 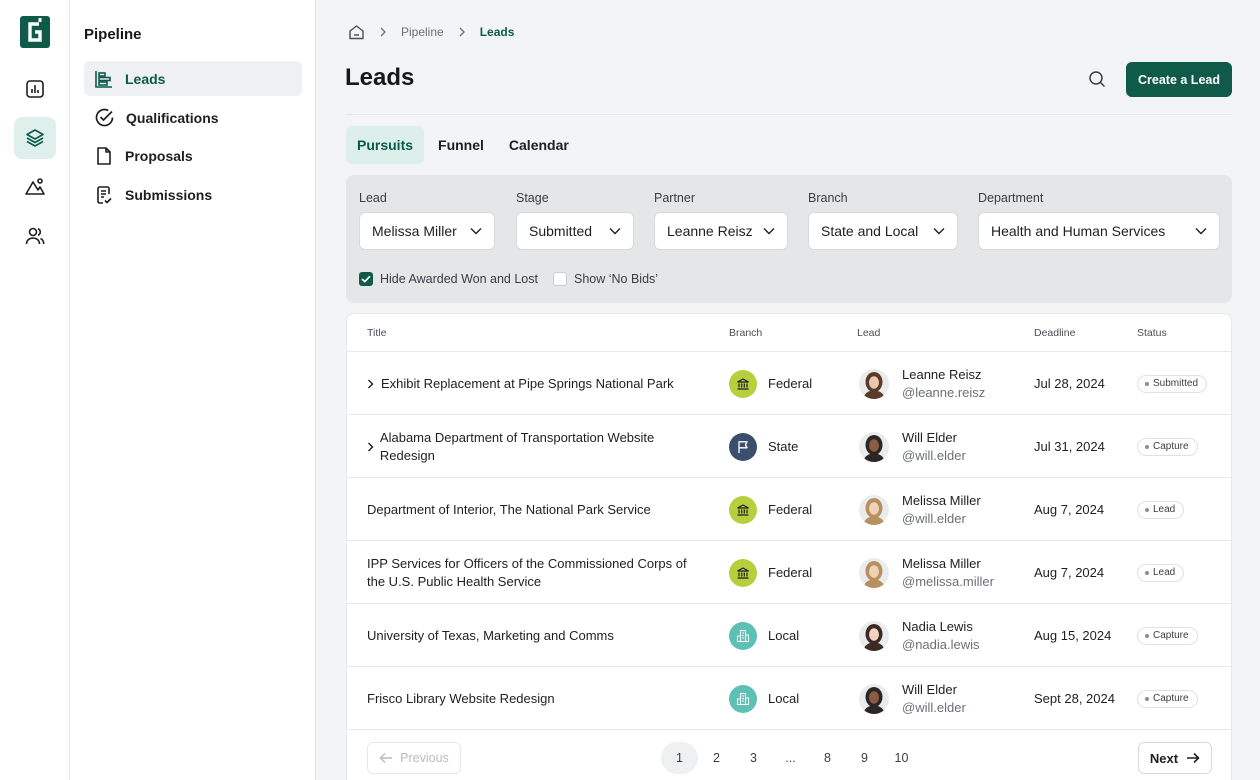 What do you see at coordinates (35, 187) in the screenshot?
I see `mountain-icon` at bounding box center [35, 187].